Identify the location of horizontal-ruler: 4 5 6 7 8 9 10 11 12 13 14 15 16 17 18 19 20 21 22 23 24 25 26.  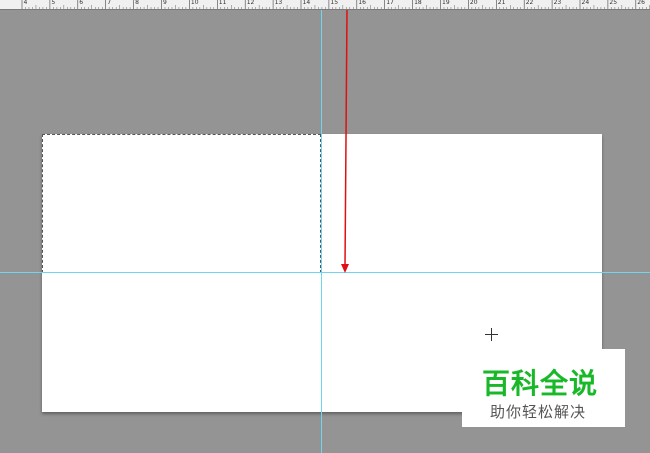
(325, 5).